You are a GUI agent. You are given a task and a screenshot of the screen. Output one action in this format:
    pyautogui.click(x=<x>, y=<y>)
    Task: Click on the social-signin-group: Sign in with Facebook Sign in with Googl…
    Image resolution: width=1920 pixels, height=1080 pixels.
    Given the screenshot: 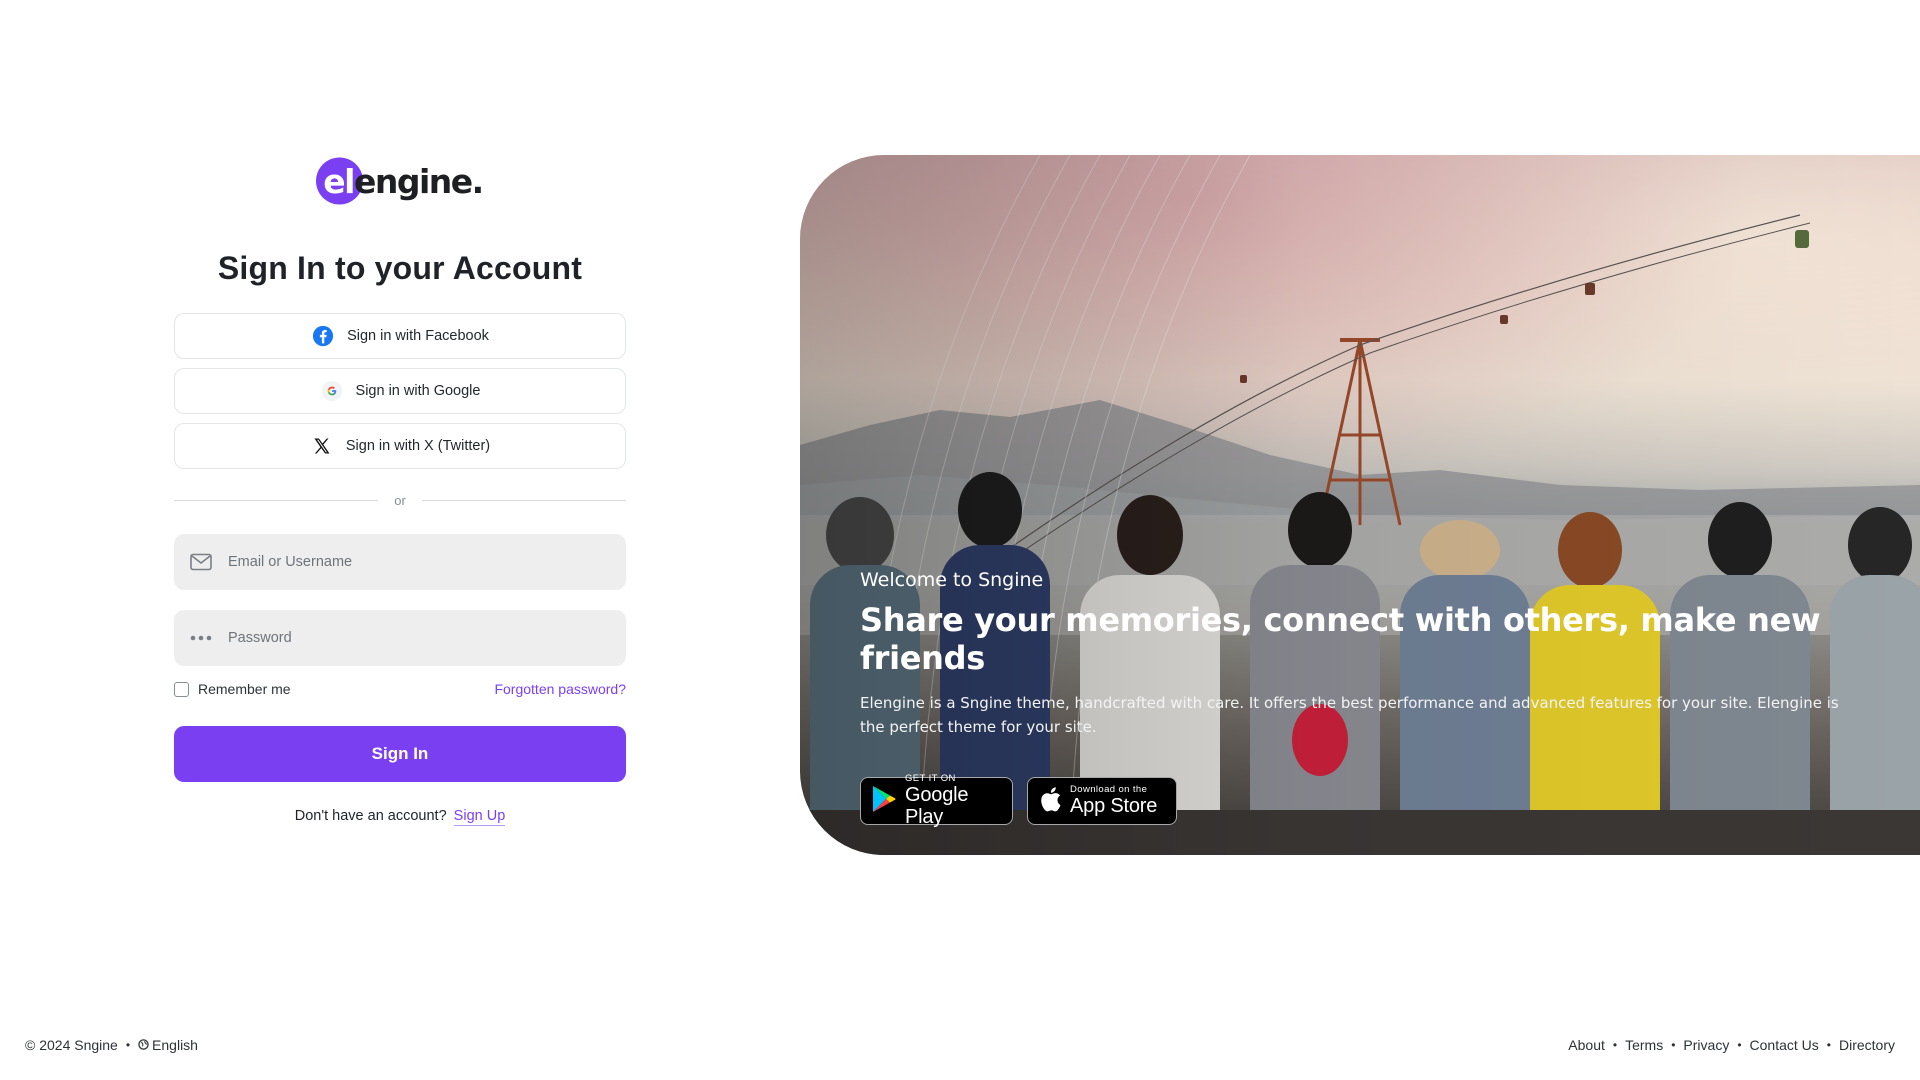 What is the action you would take?
    pyautogui.click(x=400, y=391)
    